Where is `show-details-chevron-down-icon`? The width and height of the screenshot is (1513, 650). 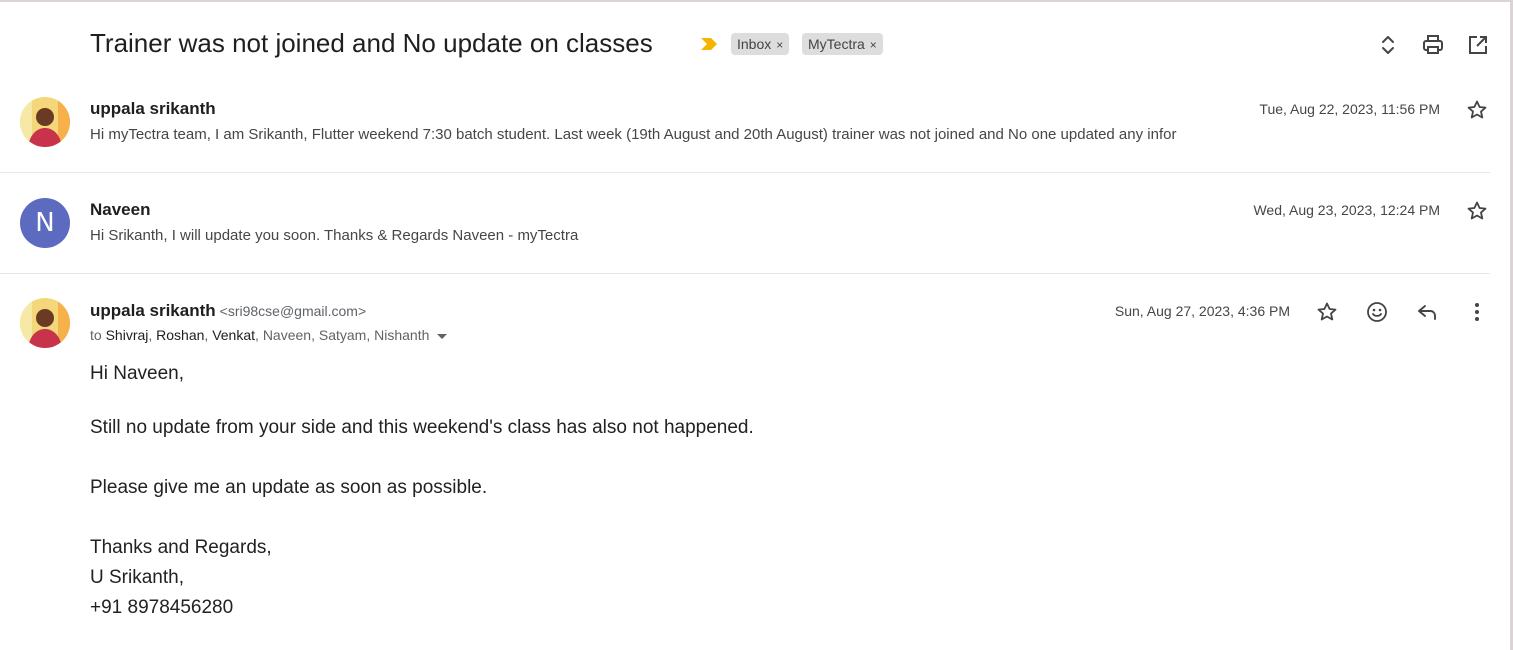 show-details-chevron-down-icon is located at coordinates (442, 336).